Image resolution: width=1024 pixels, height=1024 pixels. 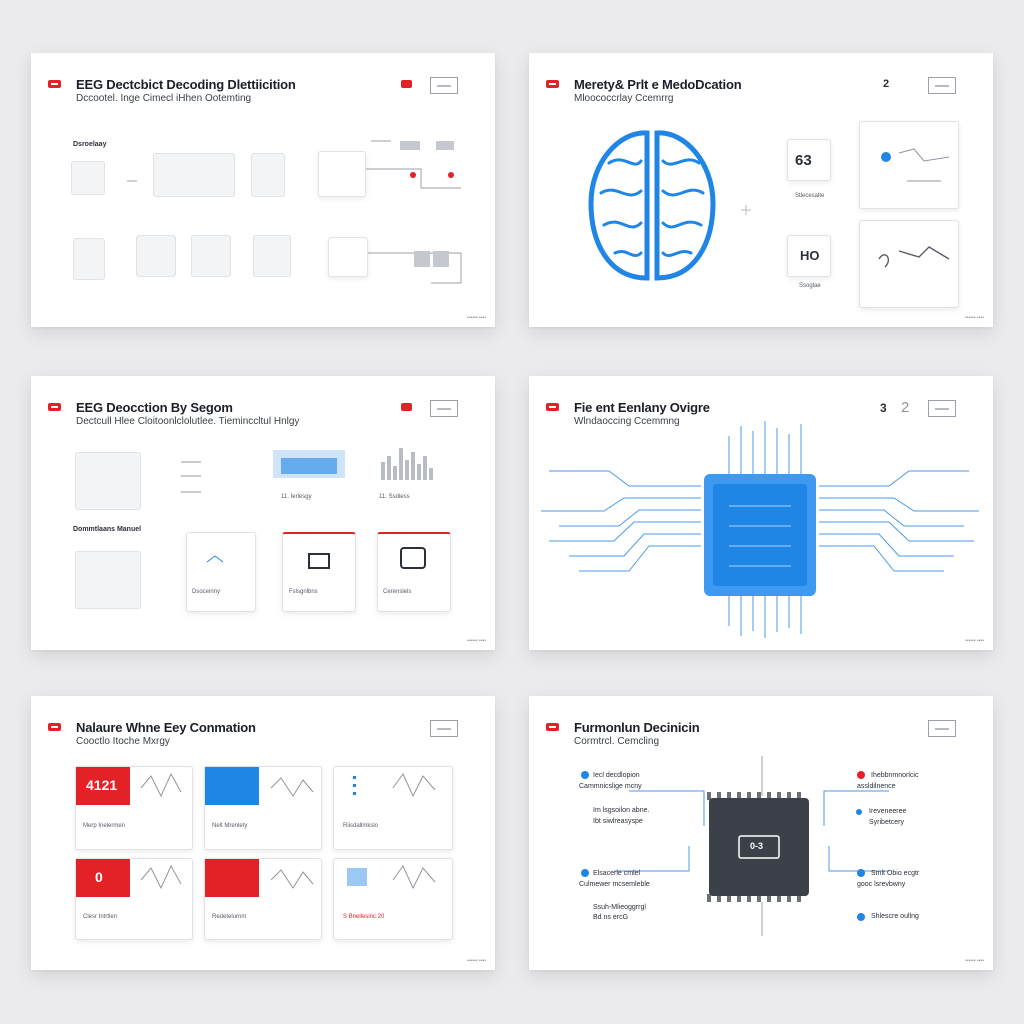 What do you see at coordinates (895, 873) in the screenshot?
I see `feature-item: Smlt Obio ecgtr` at bounding box center [895, 873].